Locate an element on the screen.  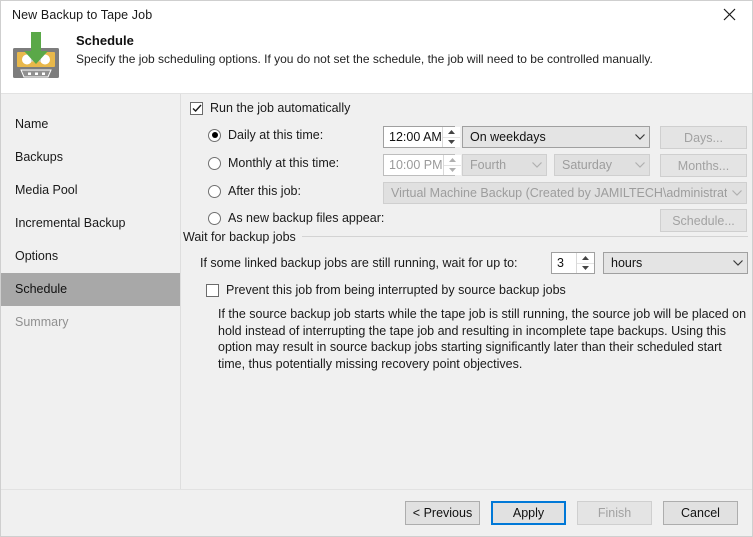
apply-button: Apply is located at coordinates (528, 513).